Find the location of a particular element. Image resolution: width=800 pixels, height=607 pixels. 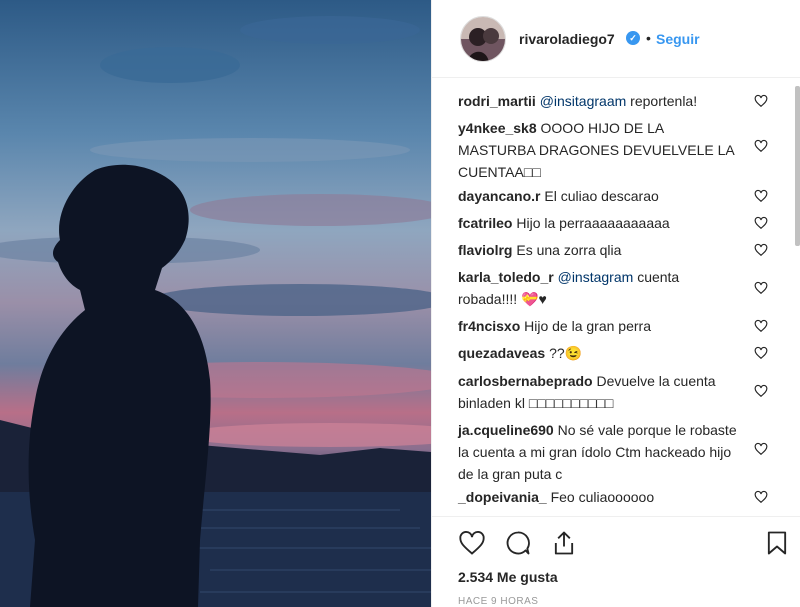

comment-item: fcatrileo Hijo la perraaaaaaaaaaa is located at coordinates (608, 223).